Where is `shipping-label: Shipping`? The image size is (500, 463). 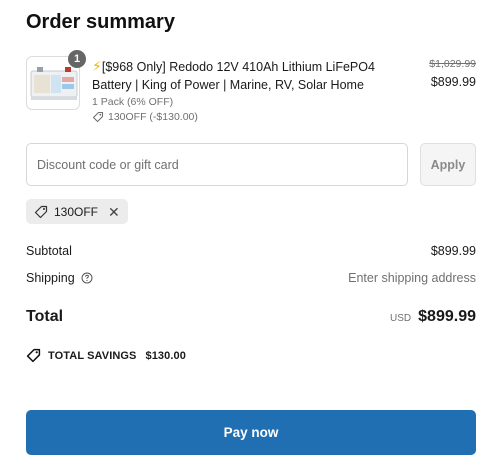
shipping-label: Shipping is located at coordinates (50, 278).